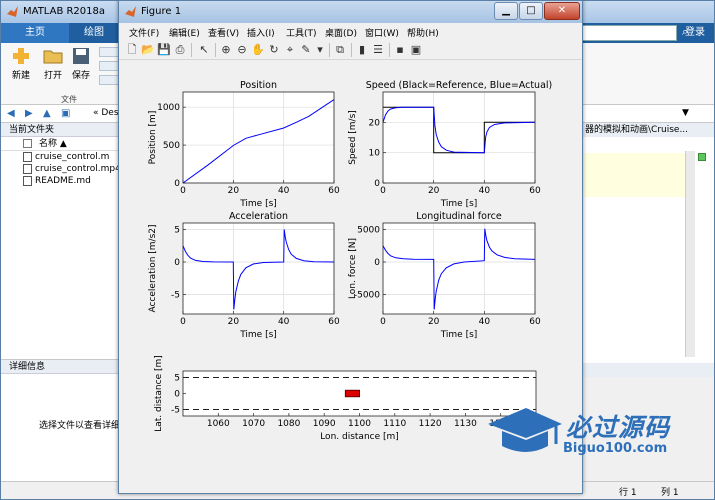 The image size is (715, 500). I want to click on details-header: 详细信息, so click(60, 367).